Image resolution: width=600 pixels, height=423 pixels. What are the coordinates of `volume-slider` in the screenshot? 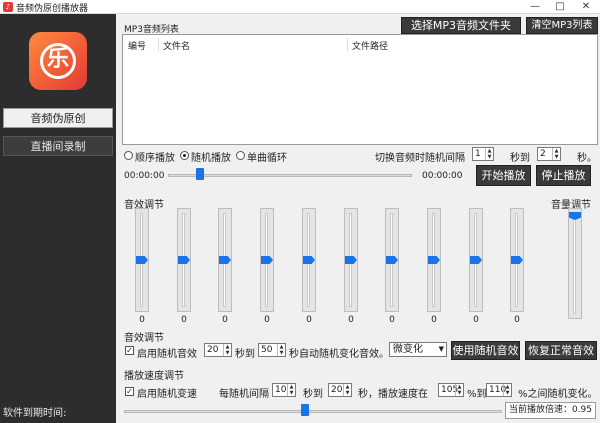 It's located at (575, 263).